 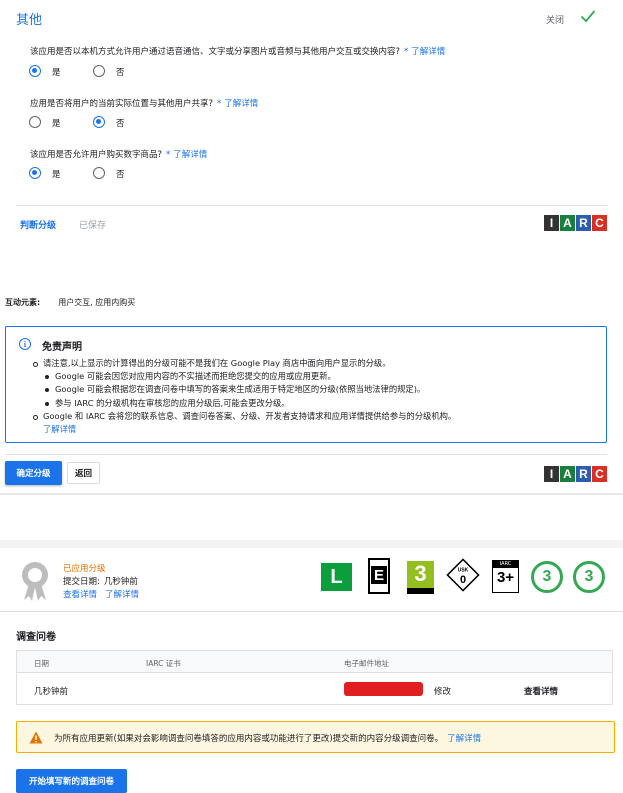 I want to click on question-location-sharing: 应用是否将用户的当前实际位置与其他用户共享? * 了解详情, so click(x=144, y=103).